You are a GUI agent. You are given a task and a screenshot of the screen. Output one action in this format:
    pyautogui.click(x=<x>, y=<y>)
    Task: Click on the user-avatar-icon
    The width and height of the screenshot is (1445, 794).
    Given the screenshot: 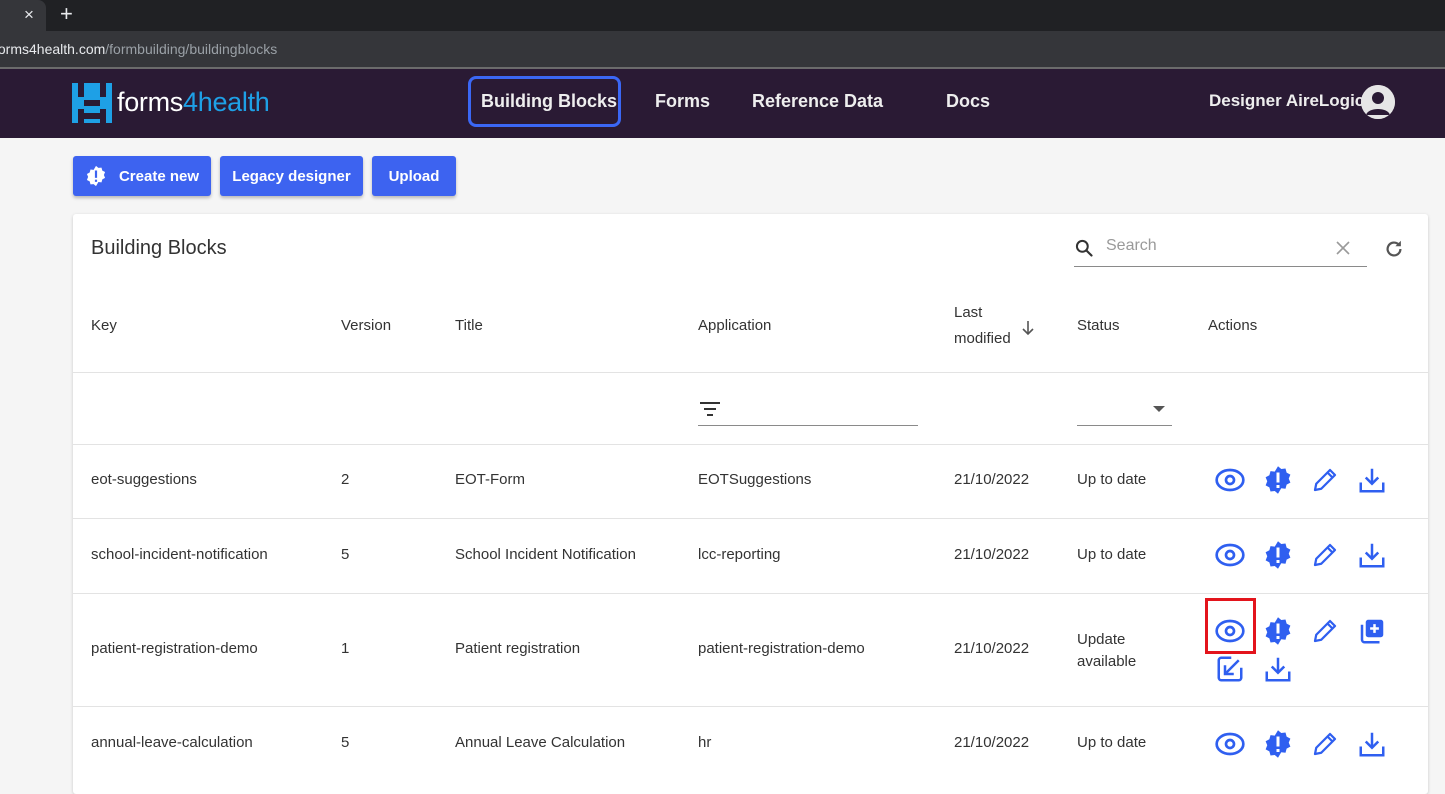 What is the action you would take?
    pyautogui.click(x=1378, y=102)
    